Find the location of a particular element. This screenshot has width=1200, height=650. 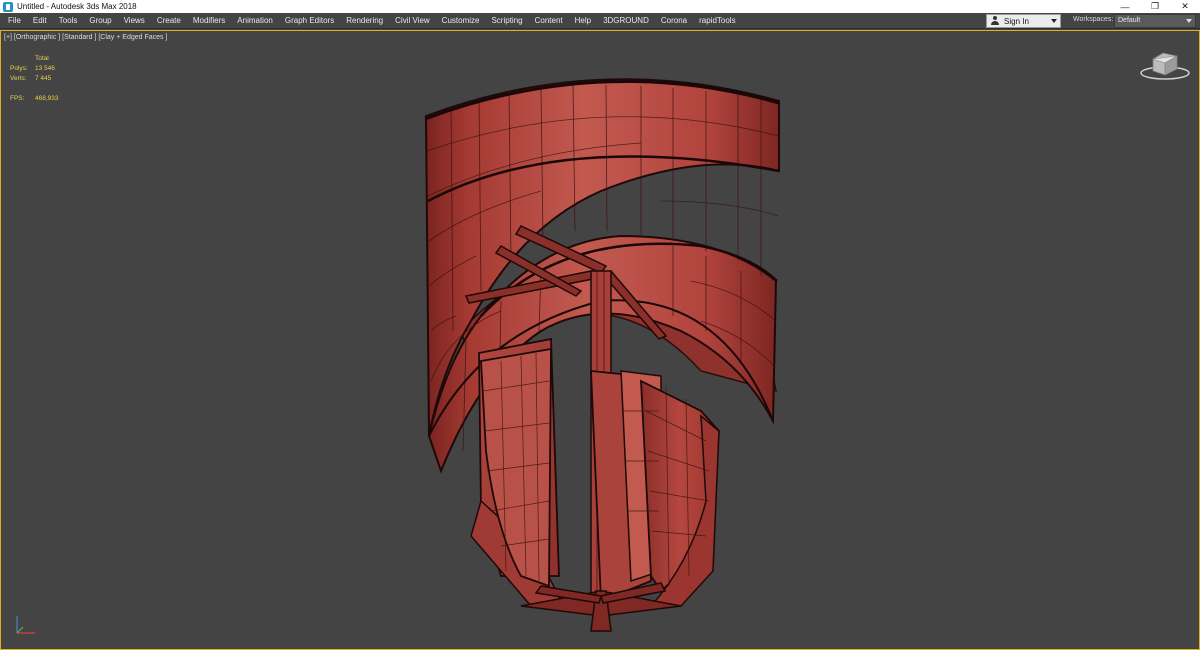

3ds-max-icon is located at coordinates (8, 6).